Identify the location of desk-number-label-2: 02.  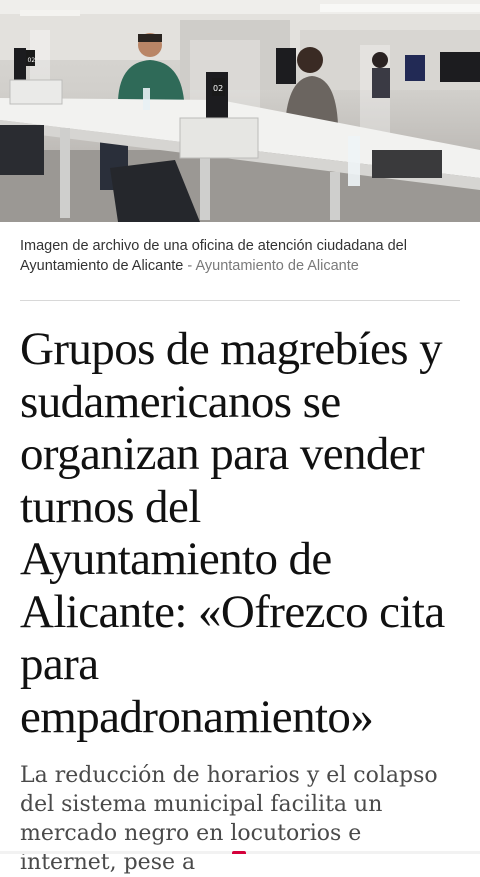
(218, 88).